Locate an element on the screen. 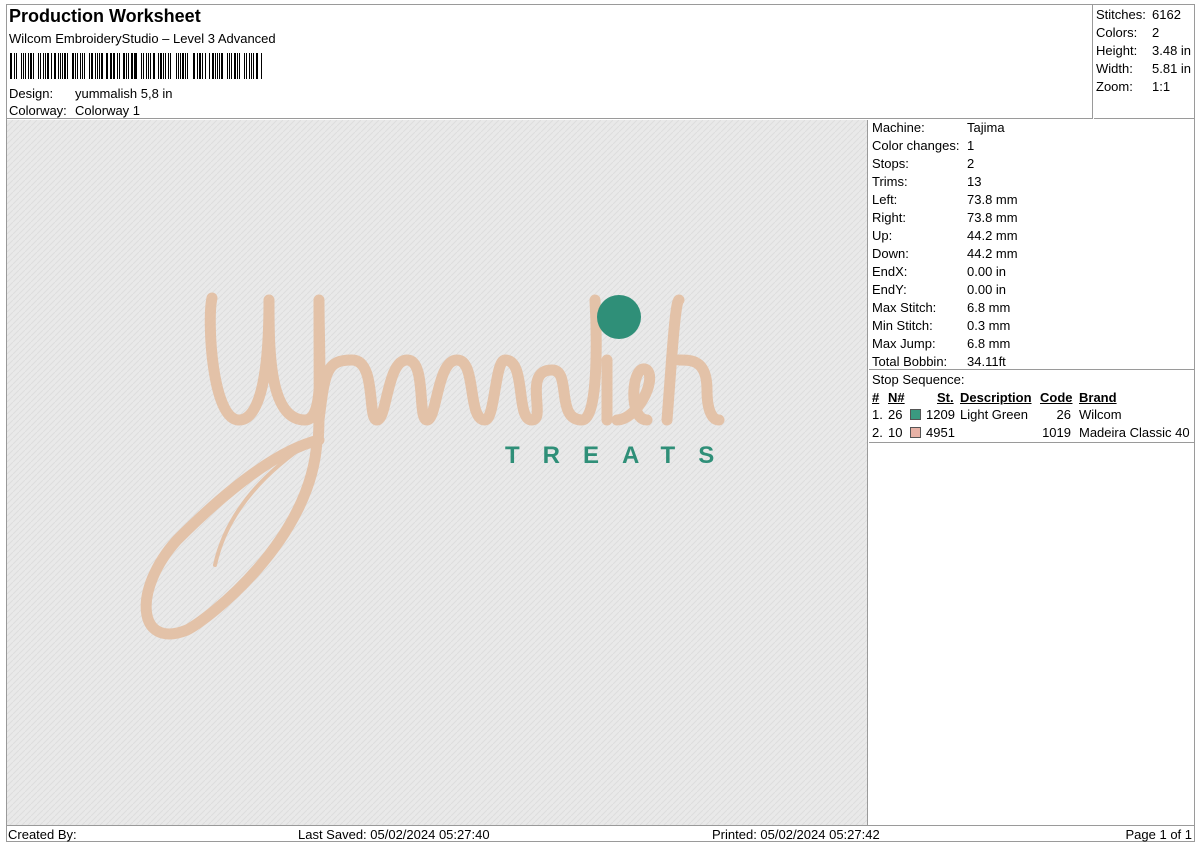  machine-row: EndX: 0.00 in is located at coordinates (939, 271).